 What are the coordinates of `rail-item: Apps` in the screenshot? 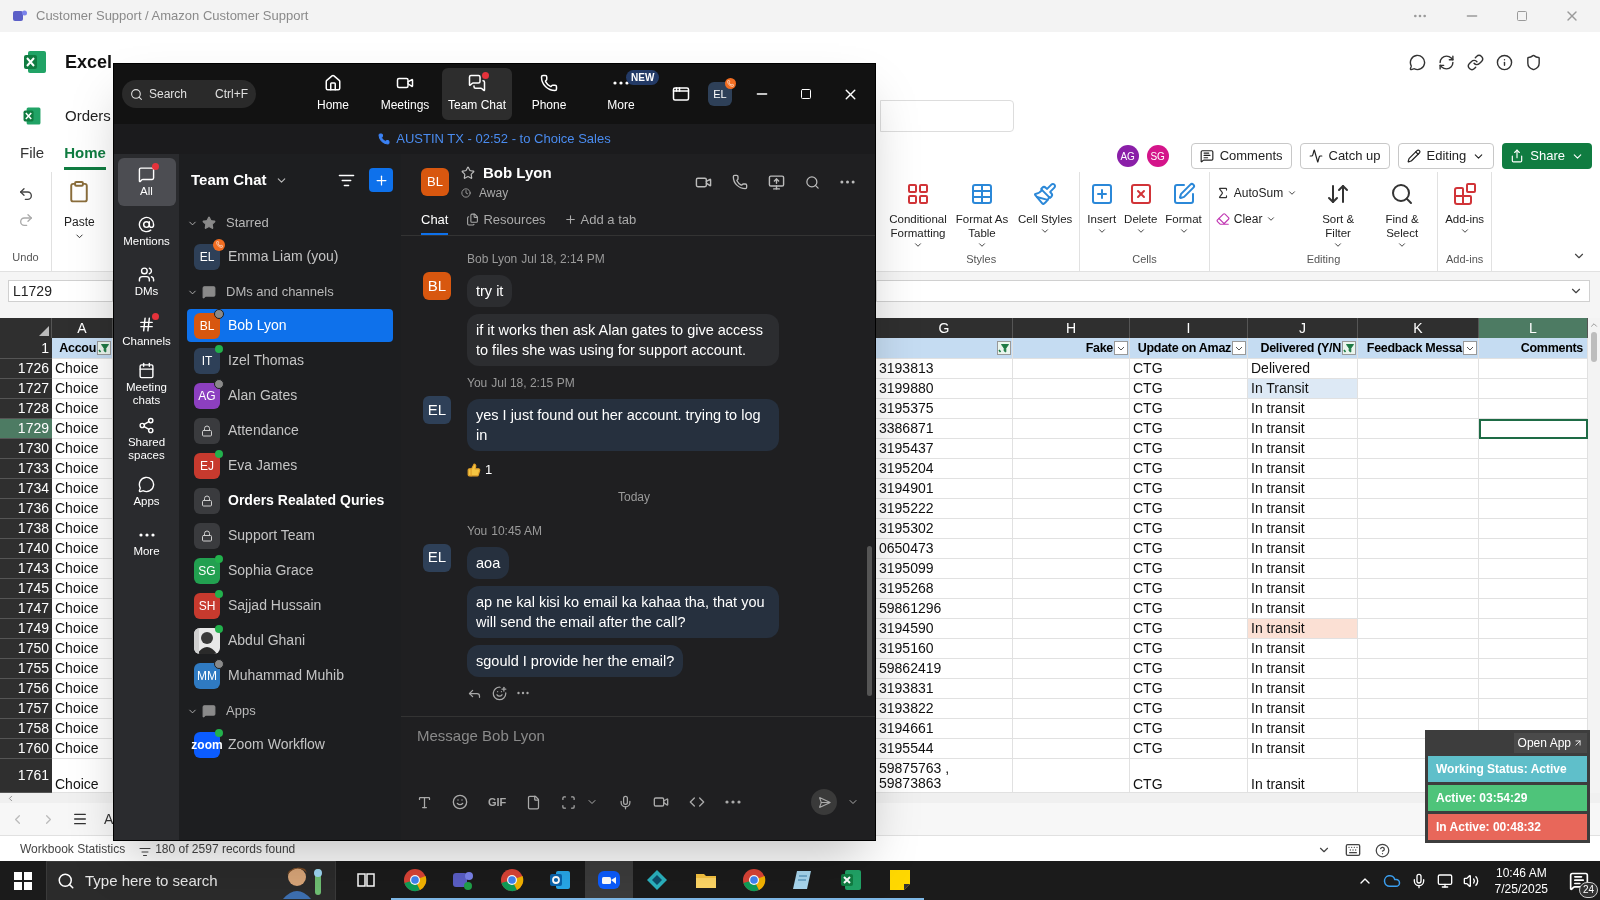 It's located at (146, 492).